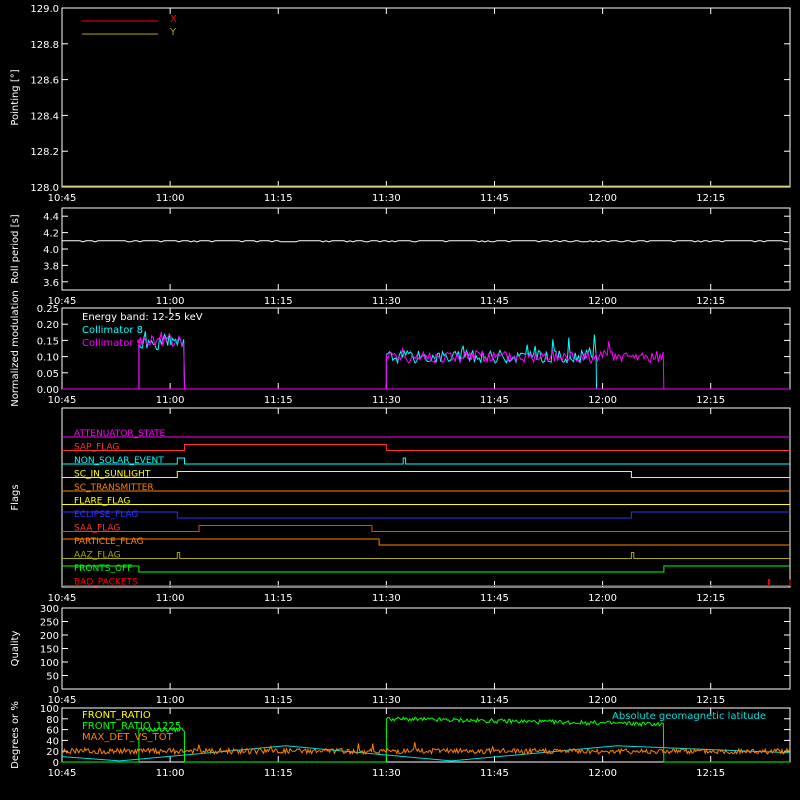  What do you see at coordinates (49, 709) in the screenshot?
I see `ratios-ytick-label: 100` at bounding box center [49, 709].